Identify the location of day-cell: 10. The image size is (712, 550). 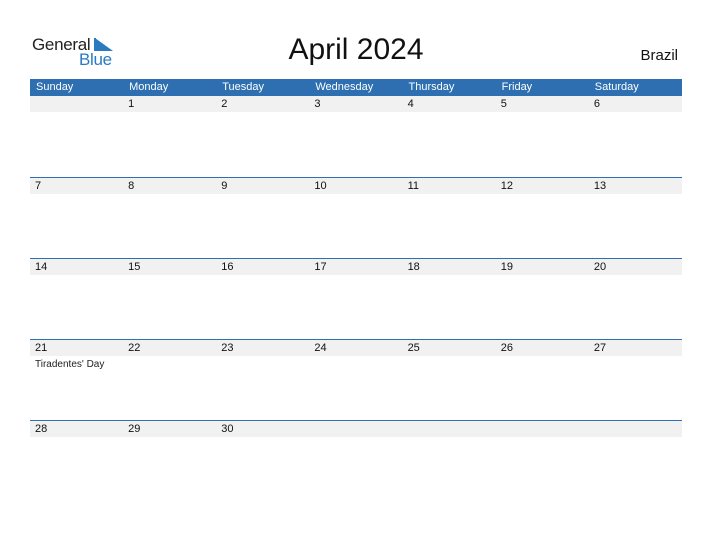
(355, 218).